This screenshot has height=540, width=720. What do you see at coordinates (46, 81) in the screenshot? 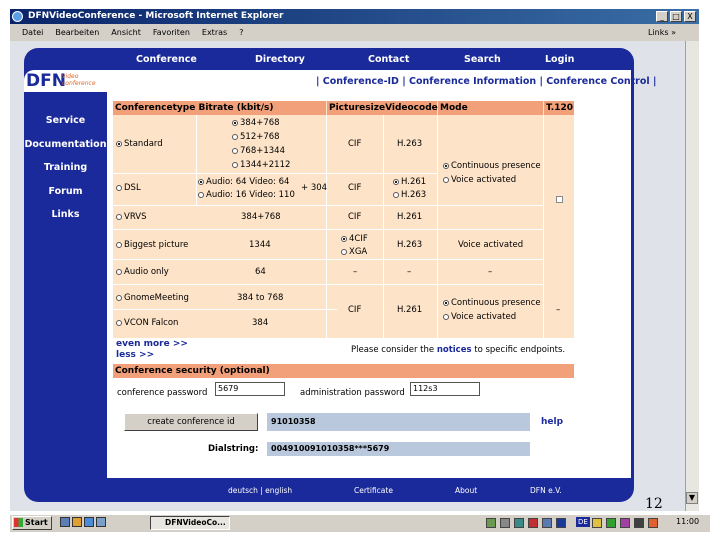
I see `dfn-logo: DFN` at bounding box center [46, 81].